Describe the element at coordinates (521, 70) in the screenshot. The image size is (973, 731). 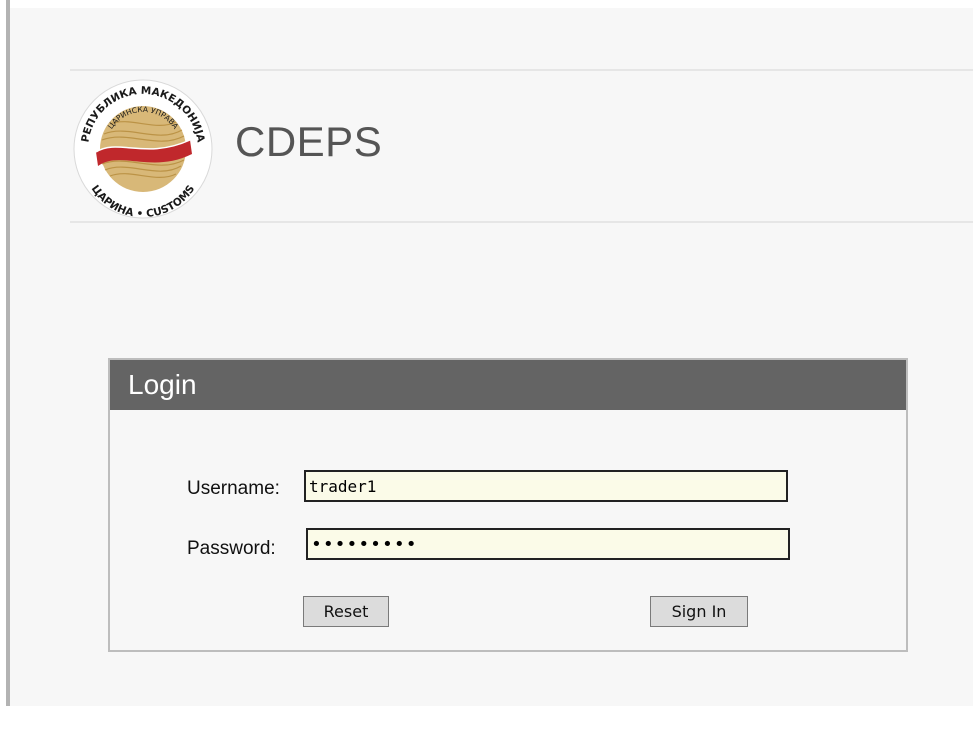
I see `header-rule-top` at that location.